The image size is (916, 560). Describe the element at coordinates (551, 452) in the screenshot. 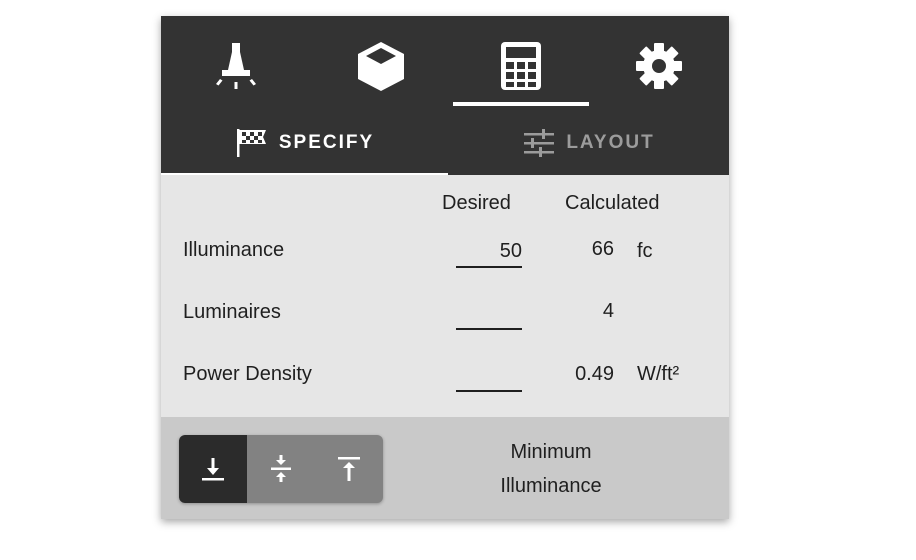

I see `mode-label-line1: Minimum` at that location.